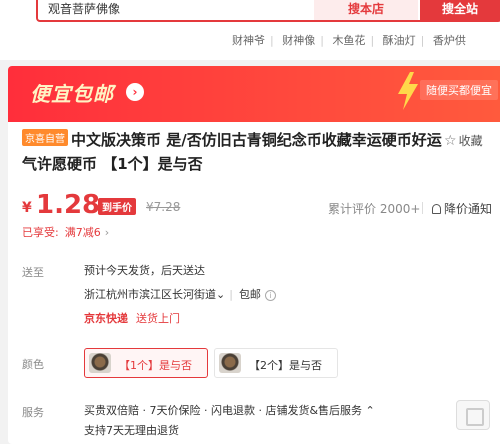 This screenshot has height=444, width=500. What do you see at coordinates (155, 365) in the screenshot?
I see `color-option-label: 【1个】是与否` at bounding box center [155, 365].